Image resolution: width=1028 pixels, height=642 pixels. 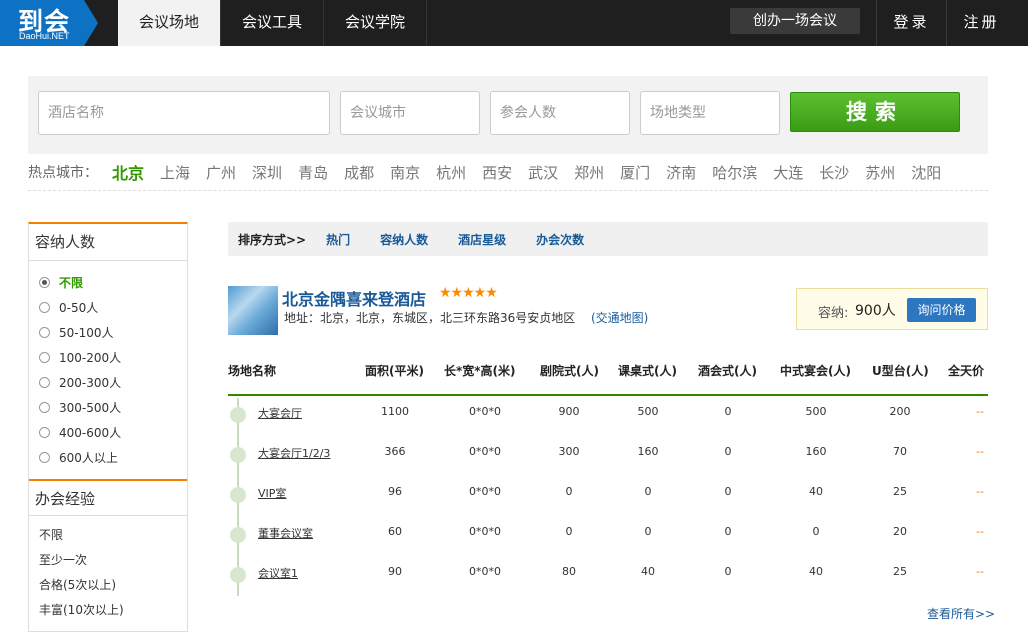 I want to click on traffic-map-link: (交通地图), so click(x=619, y=317).